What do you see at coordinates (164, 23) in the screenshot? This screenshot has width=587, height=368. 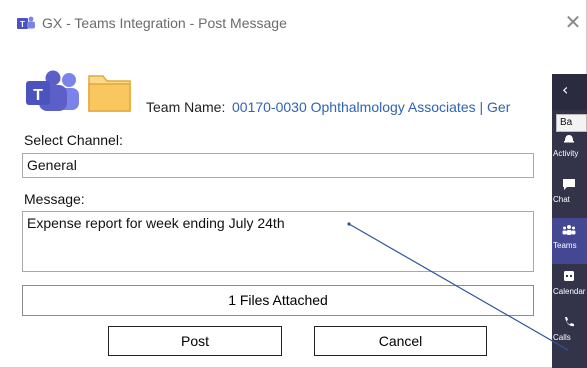 I see `window-title: GX - Teams Integration - Post Message` at bounding box center [164, 23].